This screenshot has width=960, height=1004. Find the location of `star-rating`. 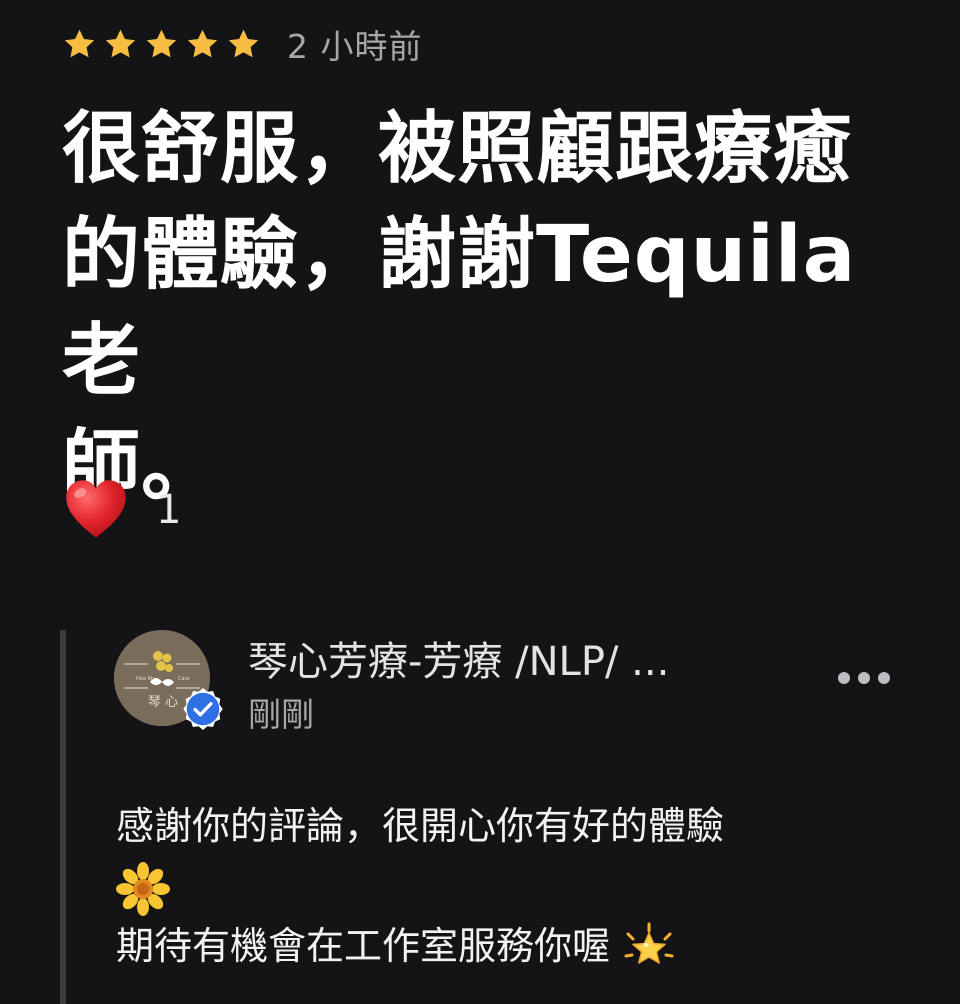

star-rating is located at coordinates (164, 44).